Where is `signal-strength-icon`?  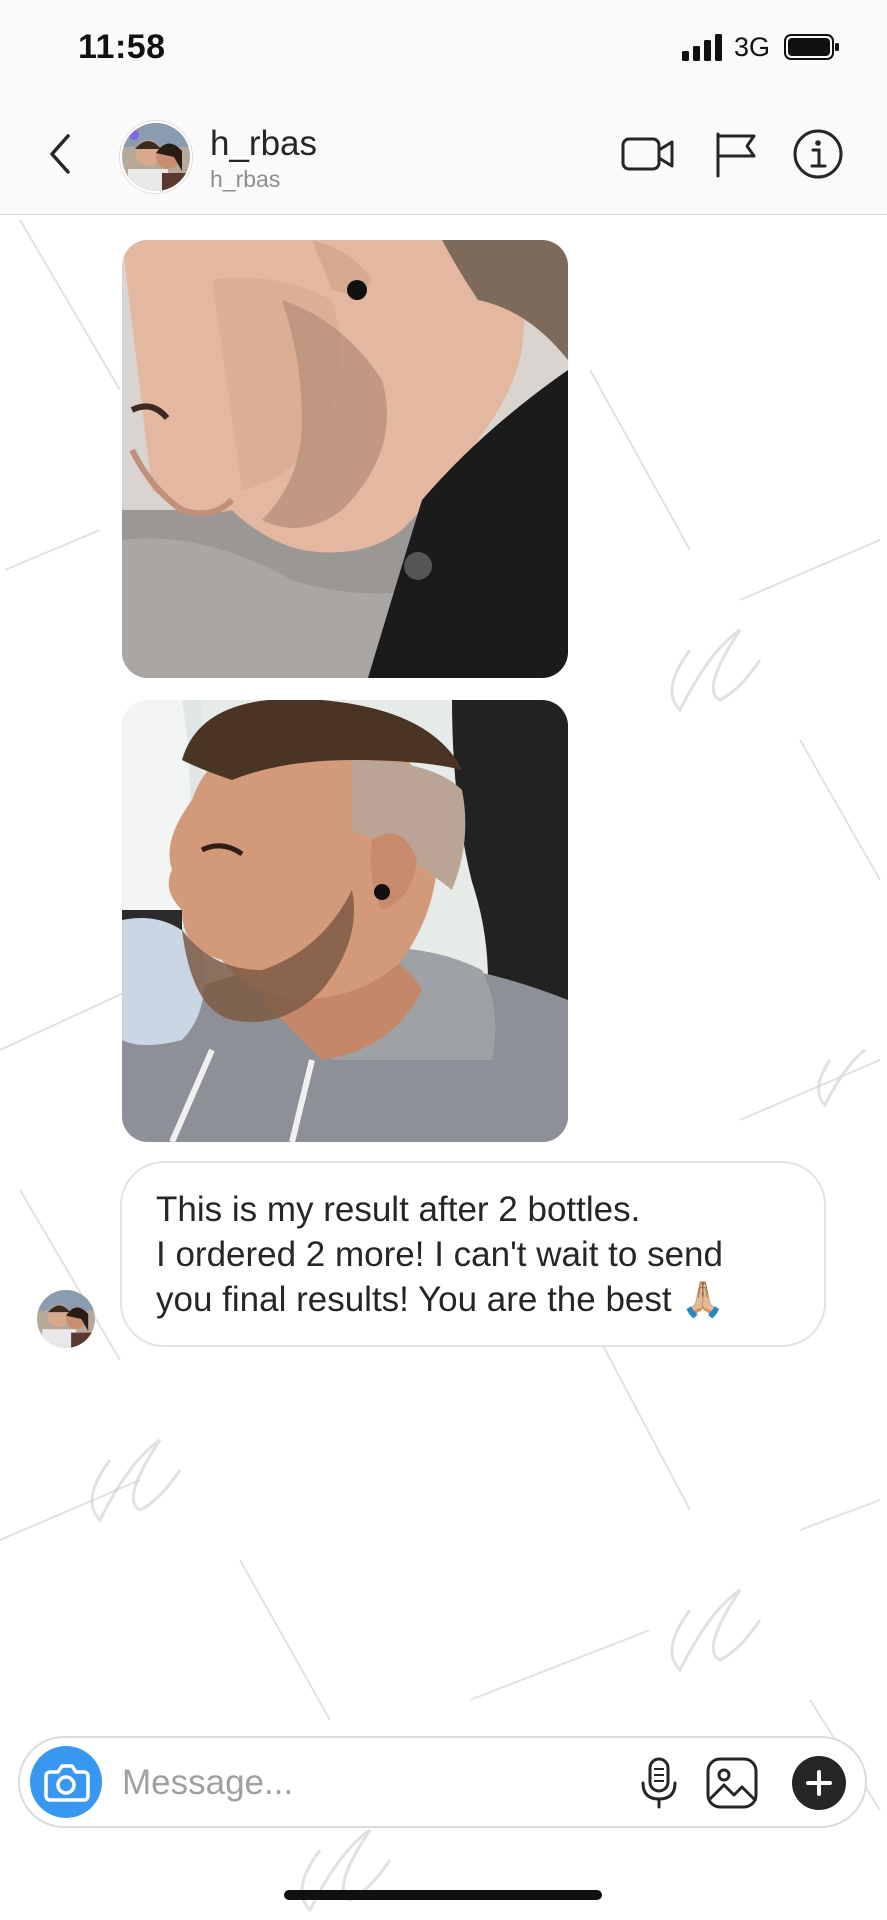
signal-strength-icon is located at coordinates (702, 47).